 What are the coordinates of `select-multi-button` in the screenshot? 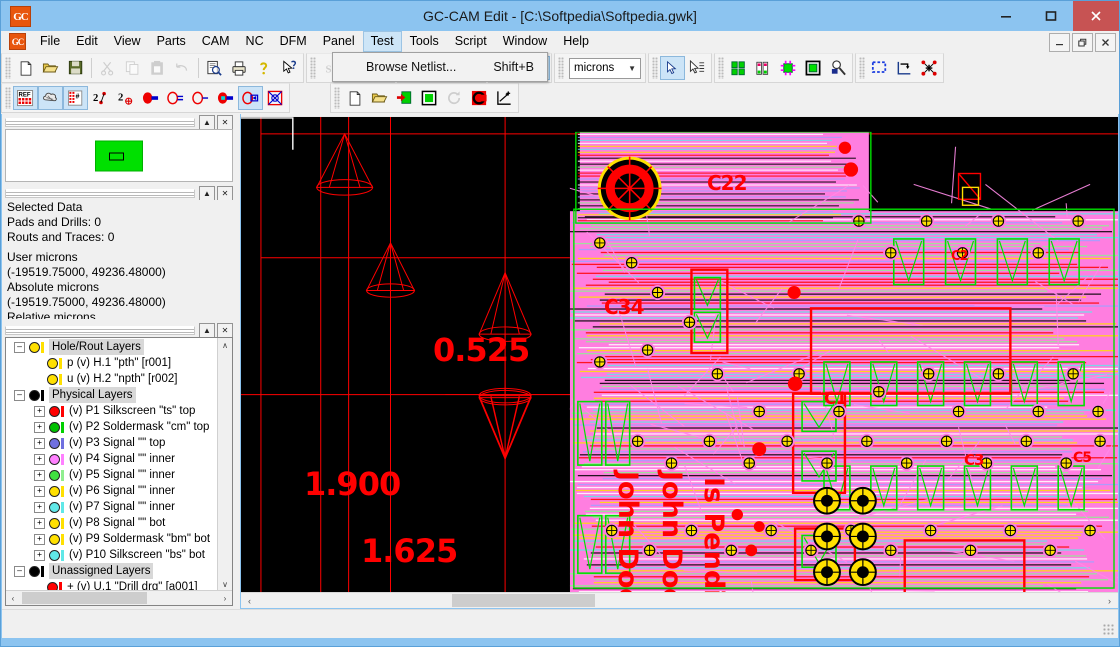 It's located at (697, 68).